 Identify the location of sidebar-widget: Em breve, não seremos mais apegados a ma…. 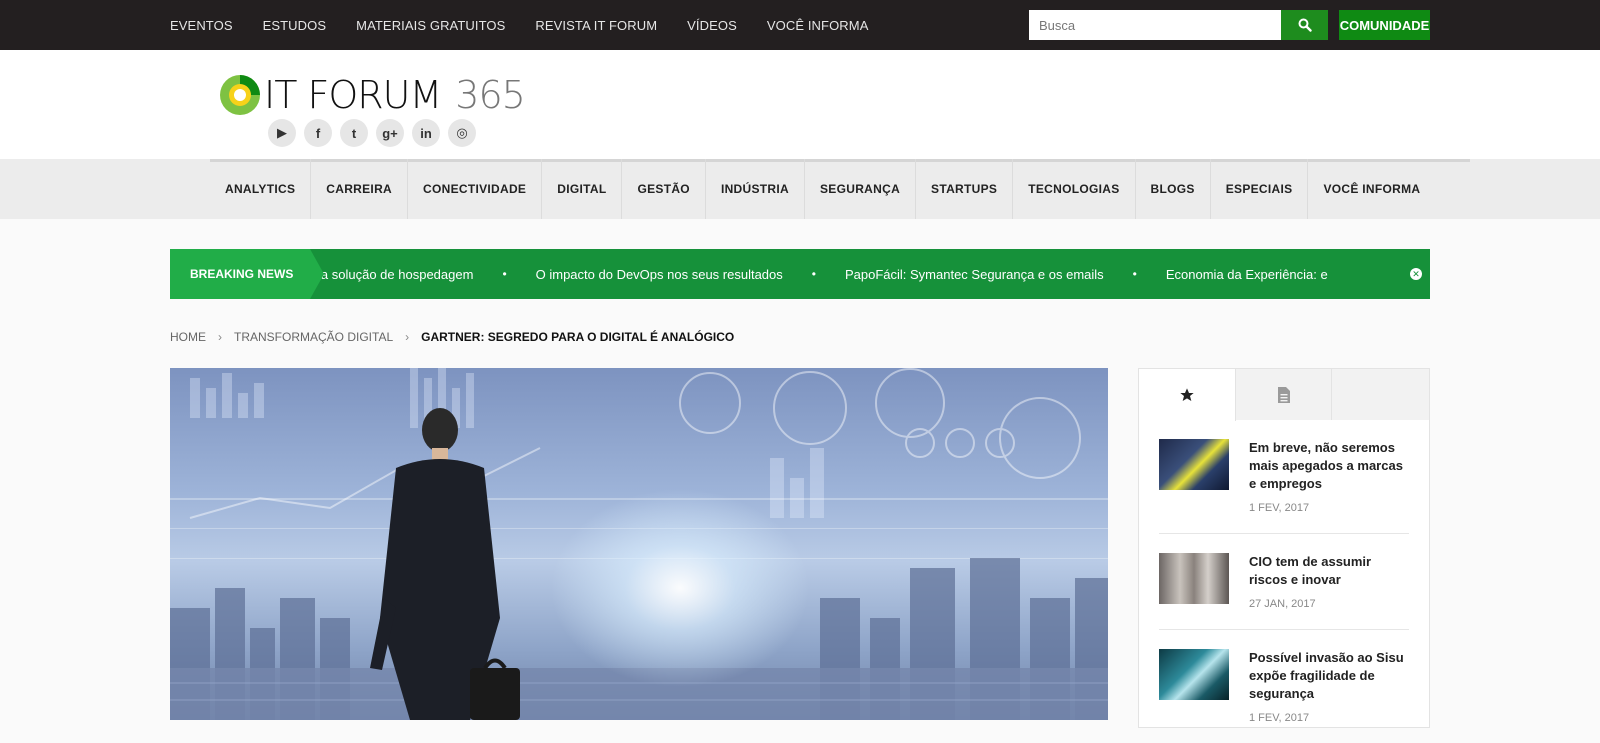
(1284, 548).